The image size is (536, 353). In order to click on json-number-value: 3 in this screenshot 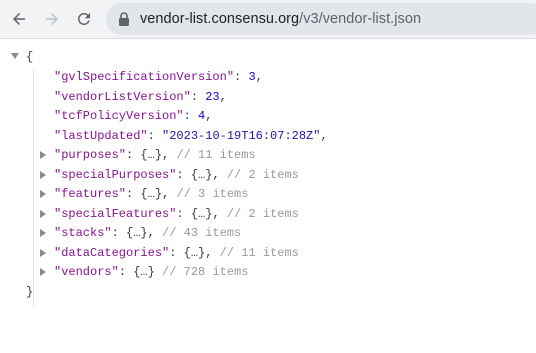, I will do `click(252, 77)`.